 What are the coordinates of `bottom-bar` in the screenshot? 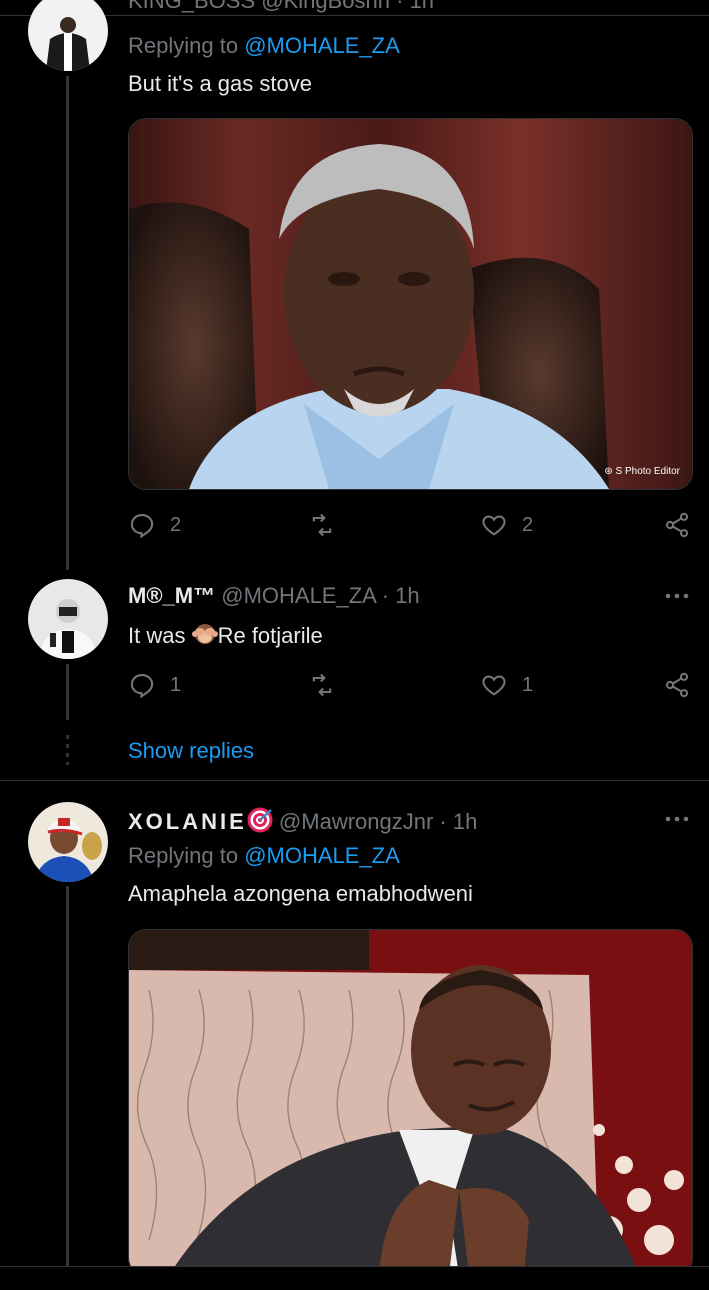 It's located at (354, 1278).